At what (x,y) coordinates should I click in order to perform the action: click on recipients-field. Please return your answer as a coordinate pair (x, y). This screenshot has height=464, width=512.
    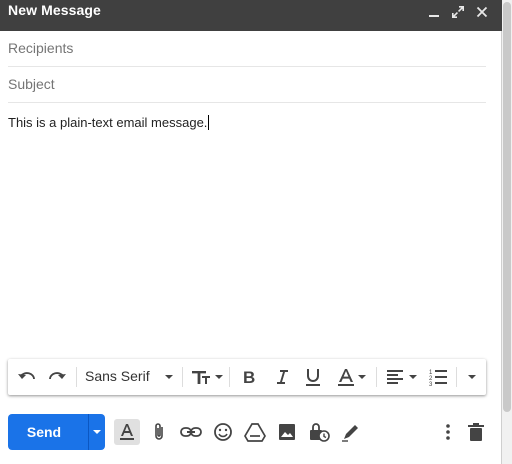
    Looking at the image, I should click on (247, 49).